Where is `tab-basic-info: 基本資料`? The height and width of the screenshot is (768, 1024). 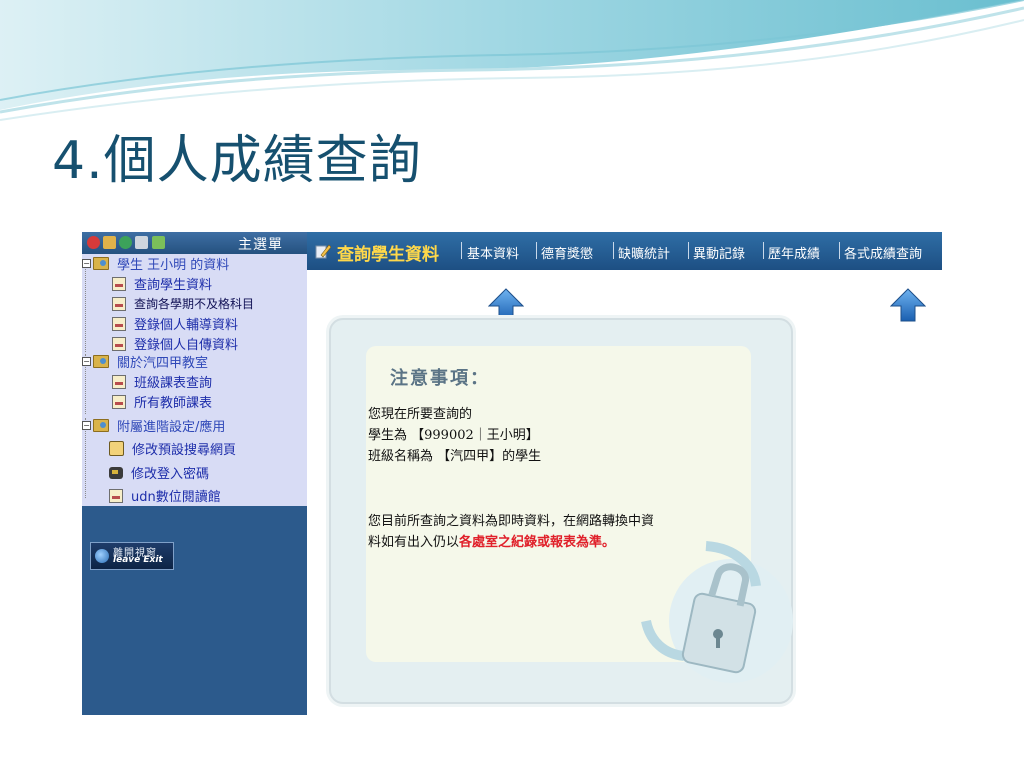 tab-basic-info: 基本資料 is located at coordinates (493, 252).